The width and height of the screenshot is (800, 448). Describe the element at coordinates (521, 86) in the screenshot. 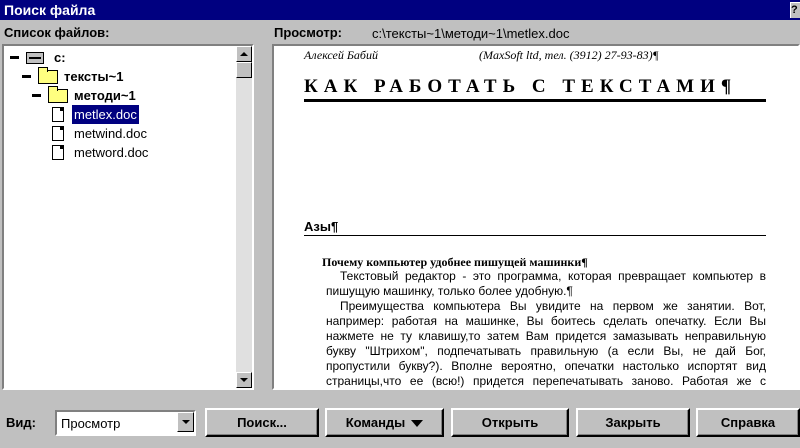

I see `doc-title: КАК РАБОТАТЬ С ТЕКСТАМИ¶` at that location.